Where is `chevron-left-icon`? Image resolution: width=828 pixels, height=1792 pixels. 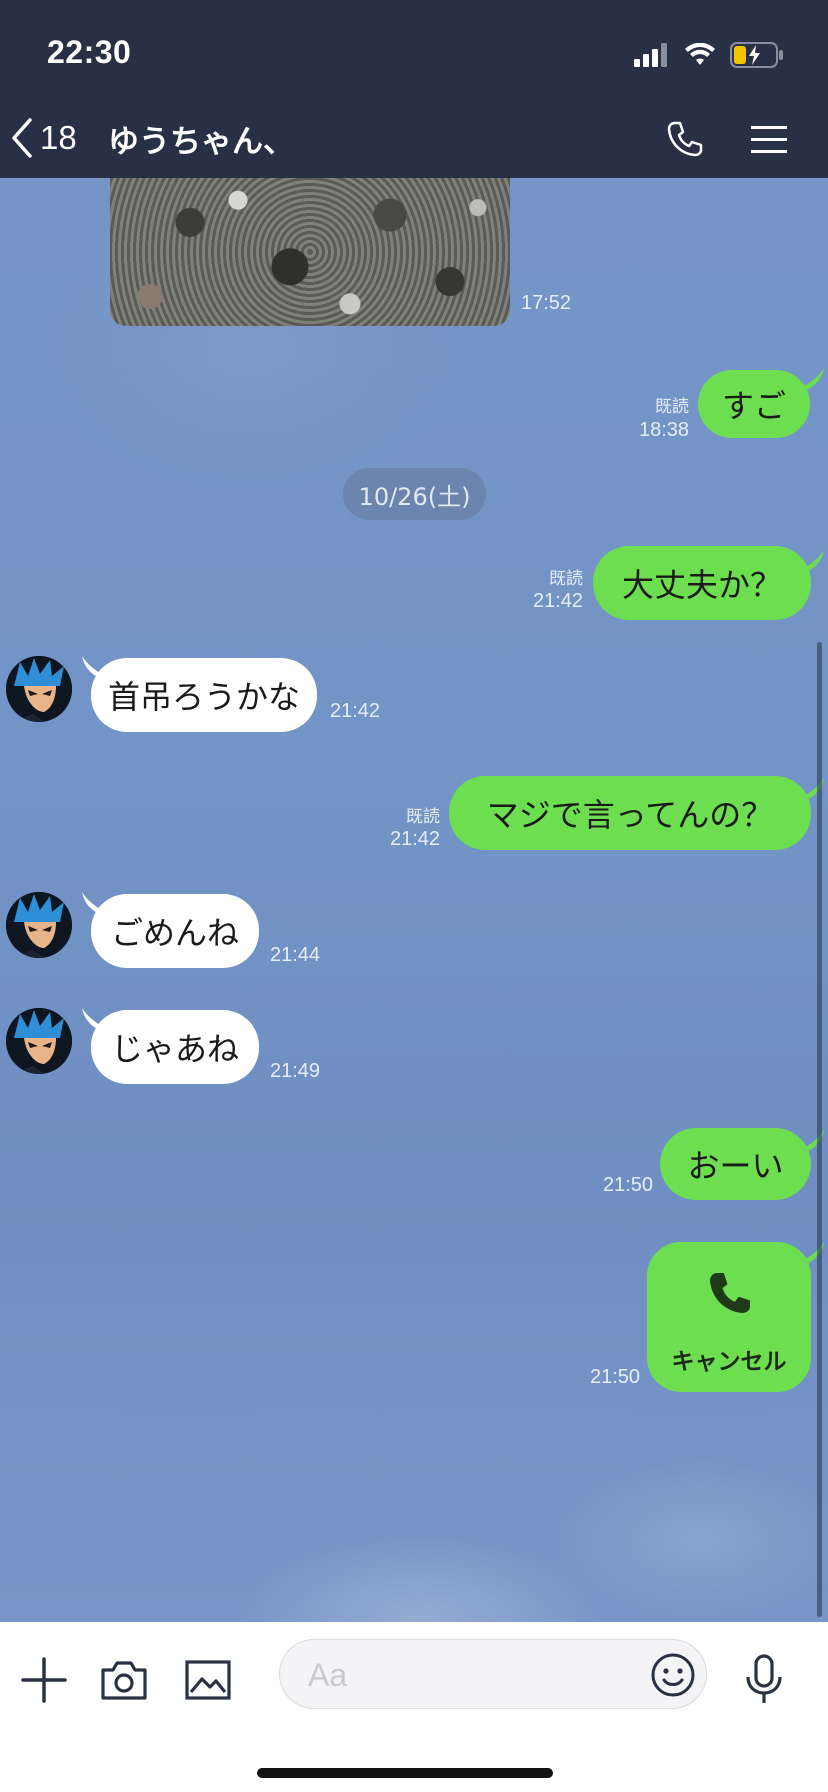
chevron-left-icon is located at coordinates (22, 138).